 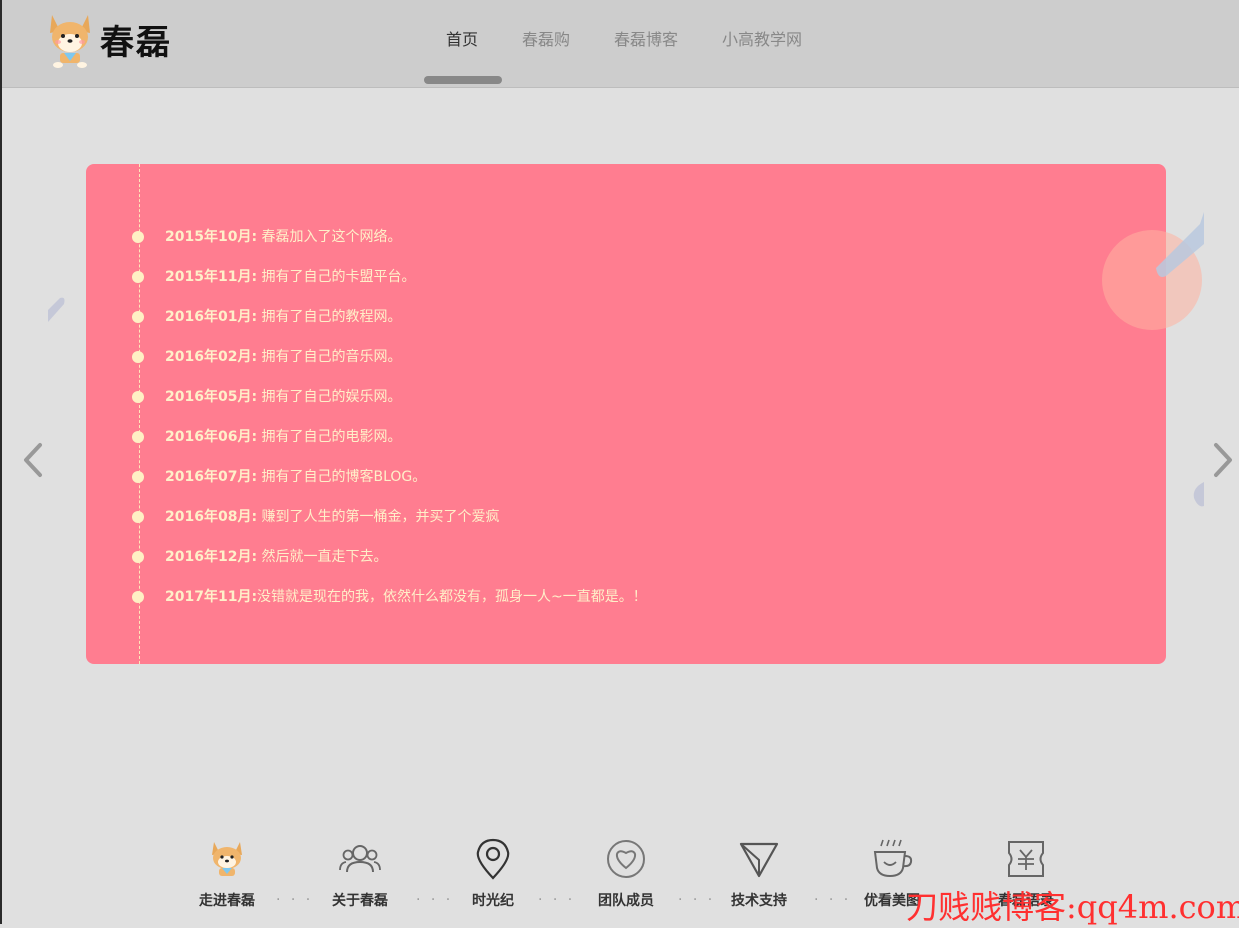 What do you see at coordinates (462, 40) in the screenshot?
I see `nav-item-home: 首页` at bounding box center [462, 40].